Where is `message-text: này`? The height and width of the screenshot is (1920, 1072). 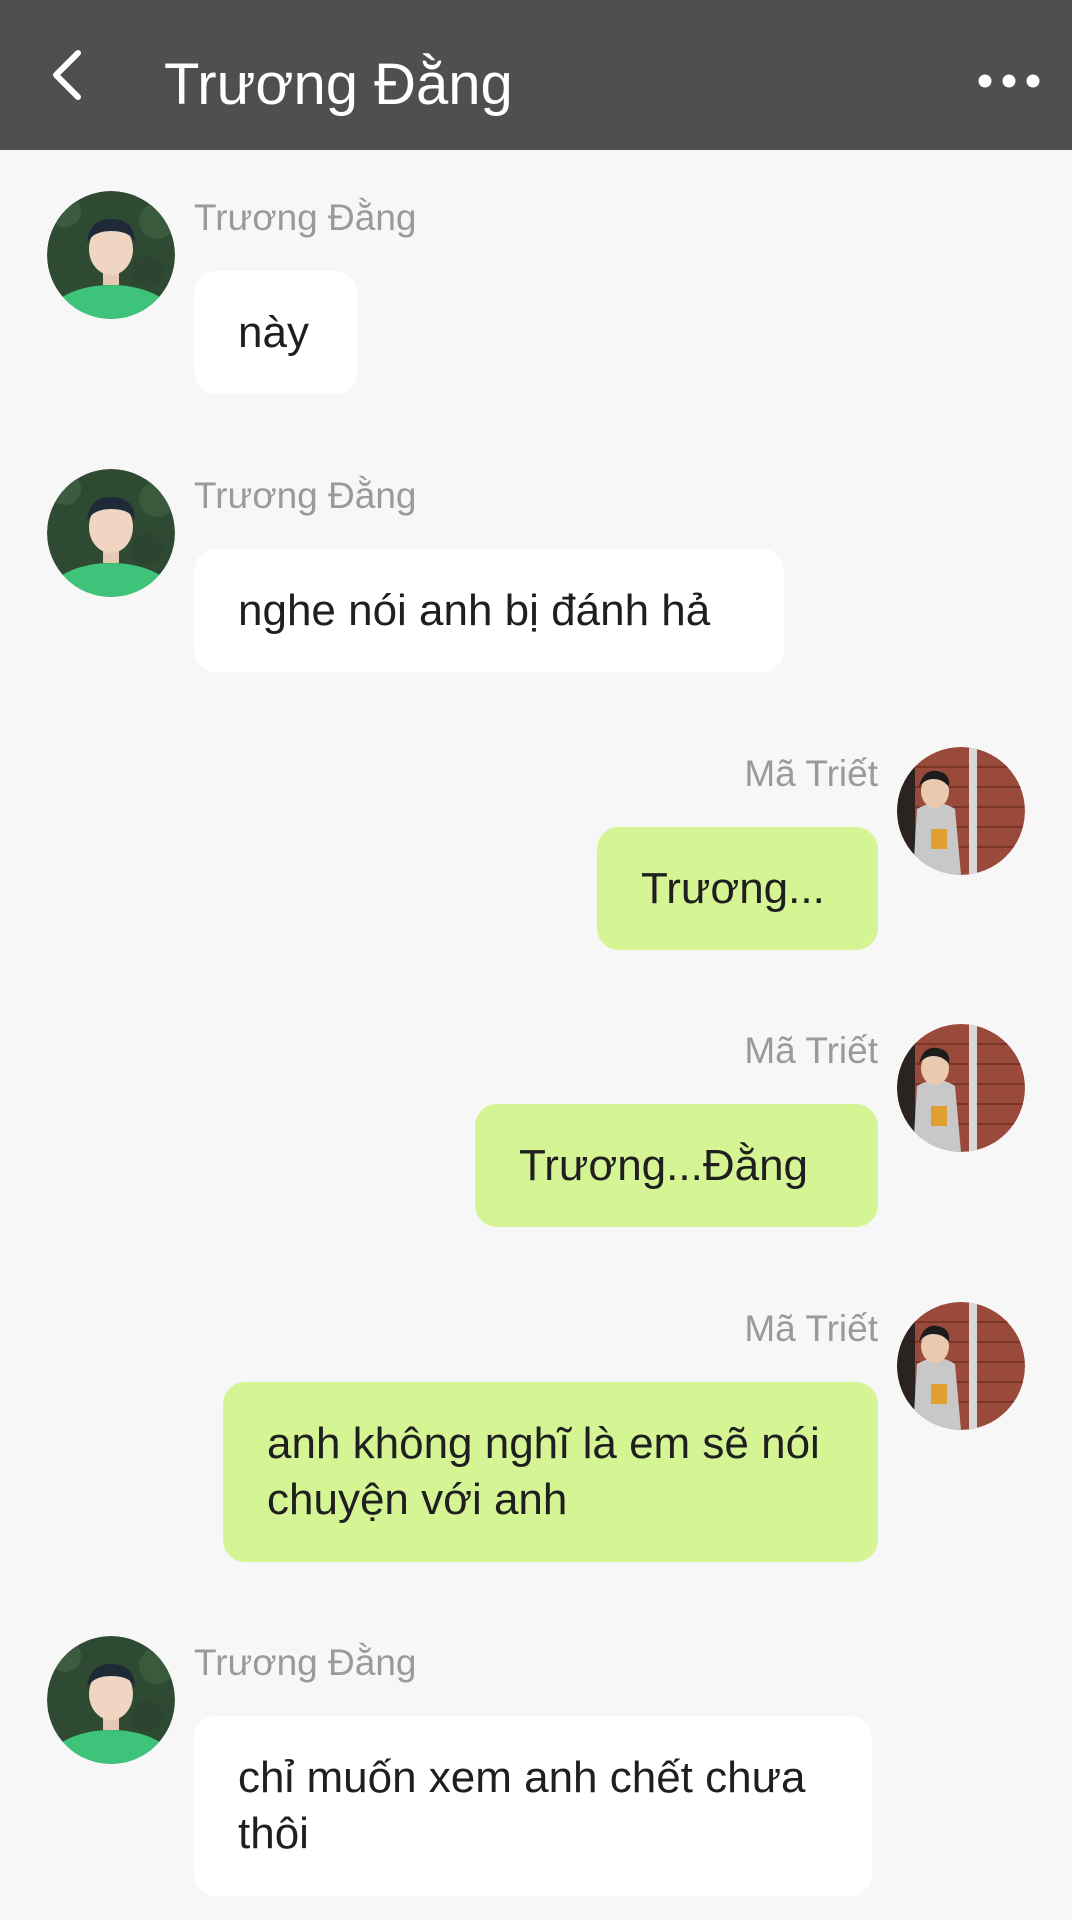 message-text: này is located at coordinates (273, 332).